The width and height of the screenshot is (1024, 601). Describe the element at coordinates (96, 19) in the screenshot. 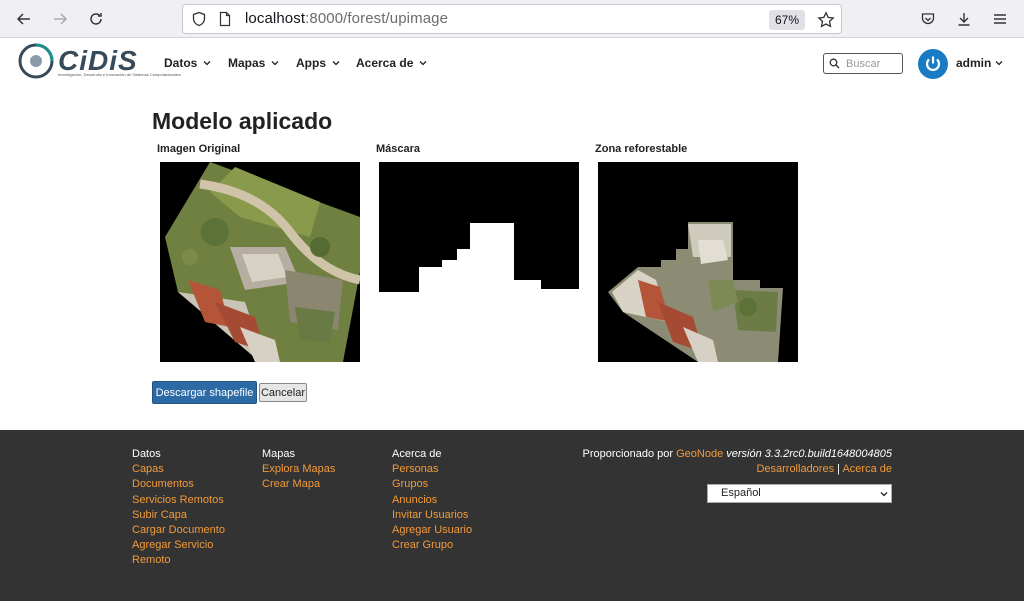

I see `reload-icon` at that location.